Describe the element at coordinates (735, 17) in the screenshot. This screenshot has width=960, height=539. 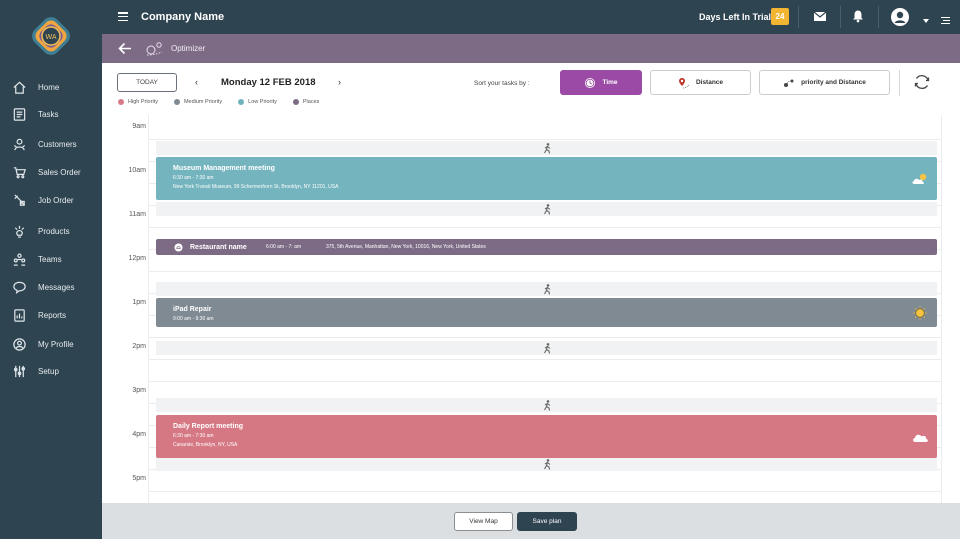
I see `trial-label: Days Left In Trial` at that location.